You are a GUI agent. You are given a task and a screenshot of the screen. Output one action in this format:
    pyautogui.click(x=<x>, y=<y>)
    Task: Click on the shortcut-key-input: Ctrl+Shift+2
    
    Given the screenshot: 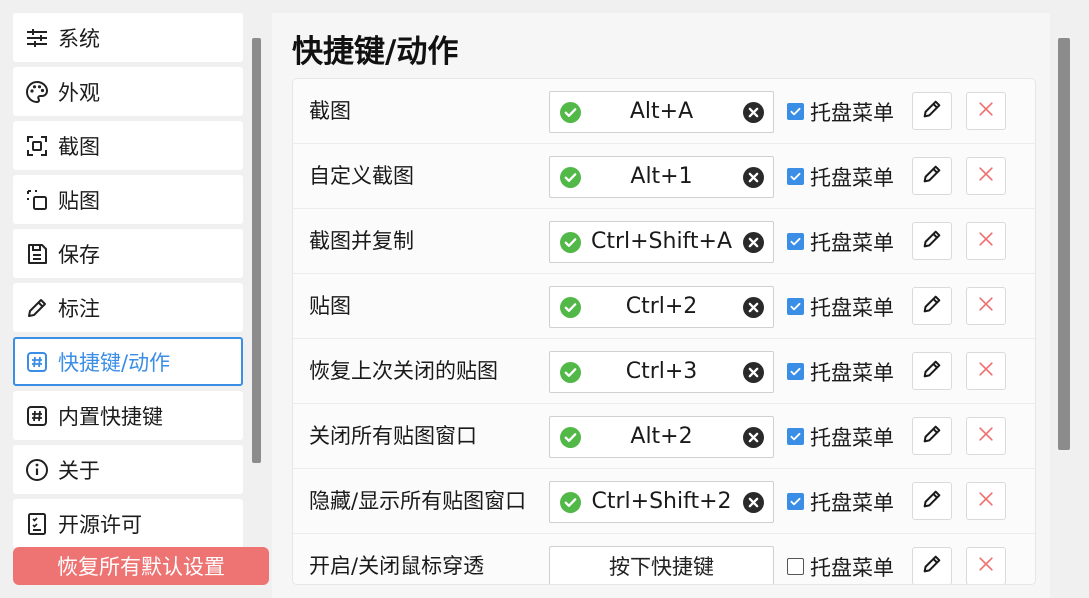 What is the action you would take?
    pyautogui.click(x=661, y=502)
    